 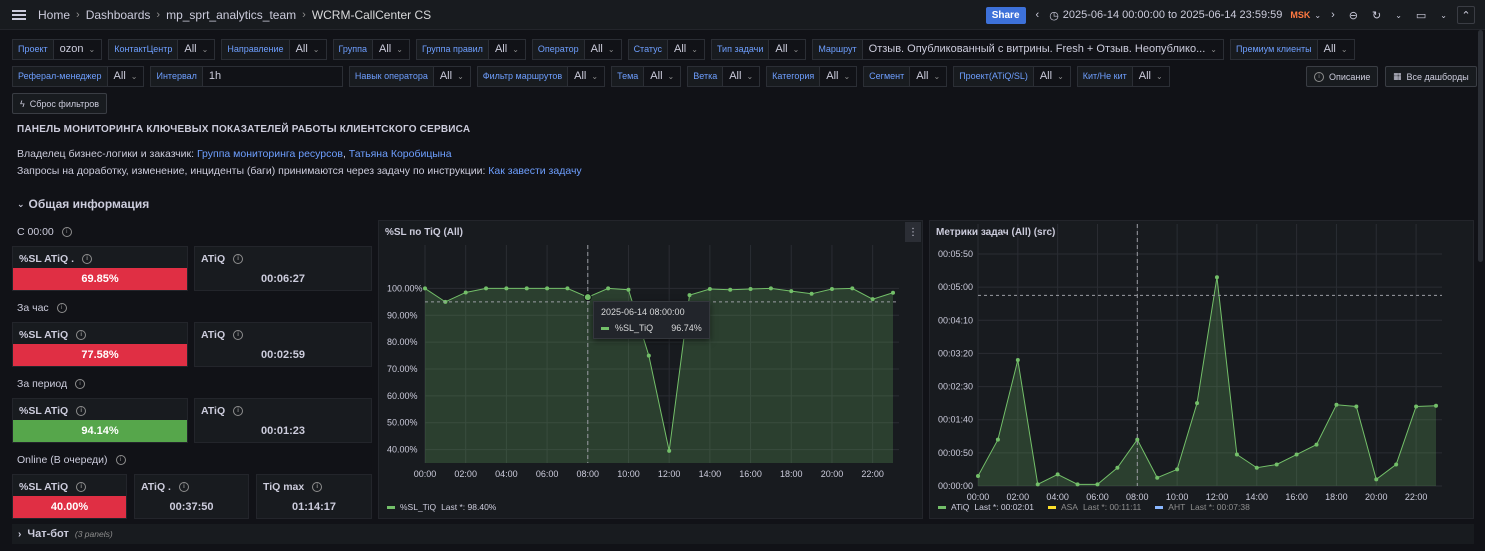 I want to click on time-back-icon: ‹, so click(x=1038, y=15).